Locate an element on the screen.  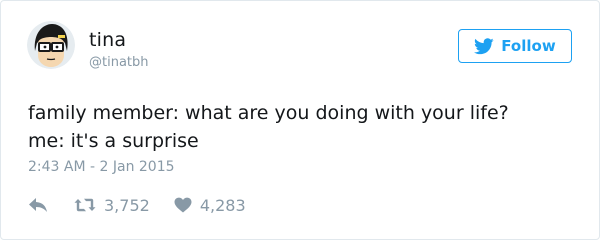
retweet-count: 3,752 is located at coordinates (127, 205).